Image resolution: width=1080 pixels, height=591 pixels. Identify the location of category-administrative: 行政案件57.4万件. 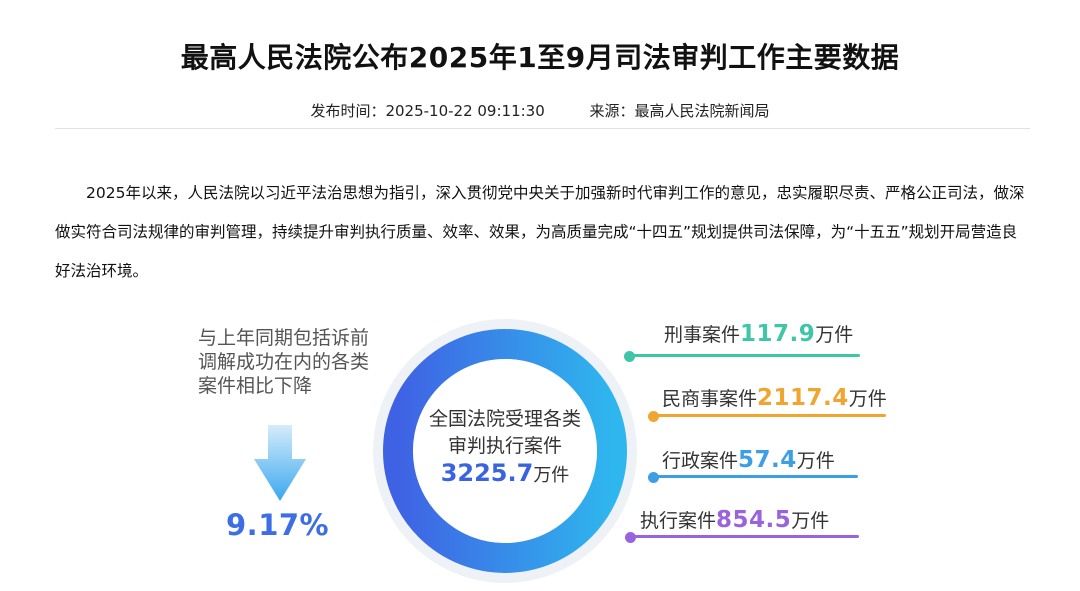
(748, 459).